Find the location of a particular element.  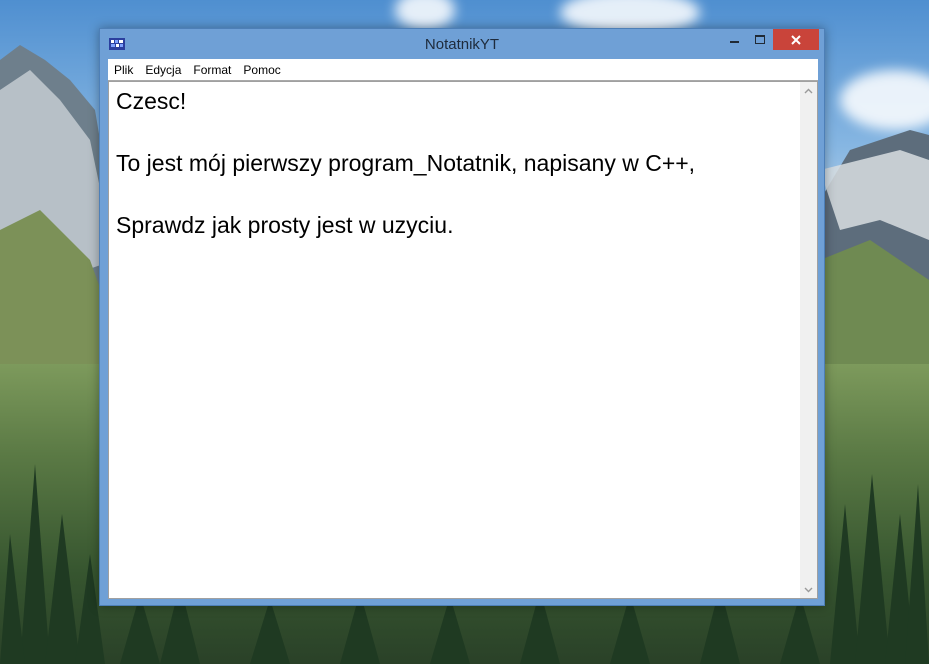

close-icon is located at coordinates (796, 39).